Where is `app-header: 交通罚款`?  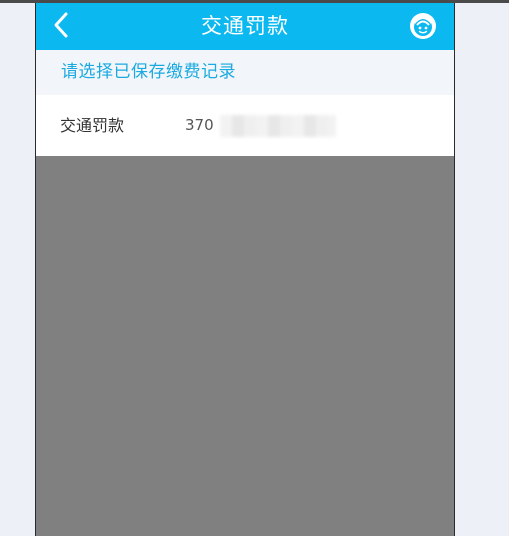
app-header: 交通罚款 is located at coordinates (245, 26).